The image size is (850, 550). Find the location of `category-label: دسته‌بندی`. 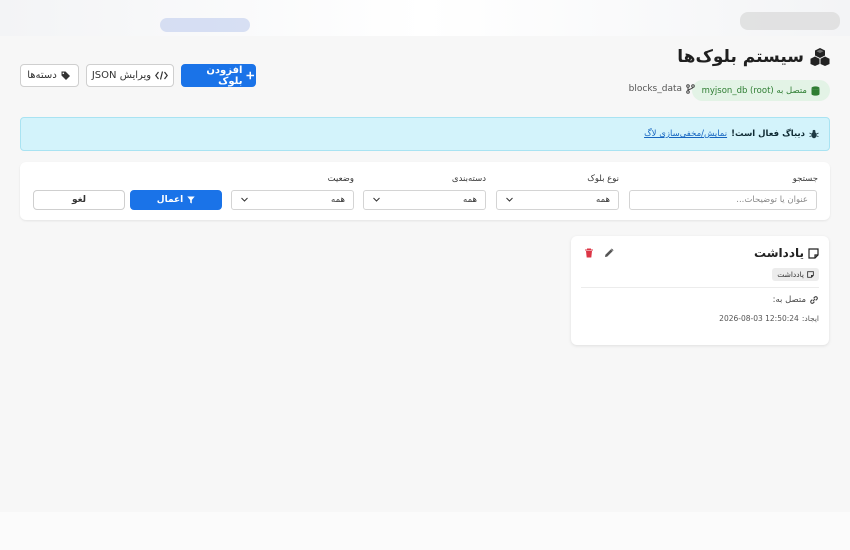

category-label: دسته‌بندی is located at coordinates (468, 179).